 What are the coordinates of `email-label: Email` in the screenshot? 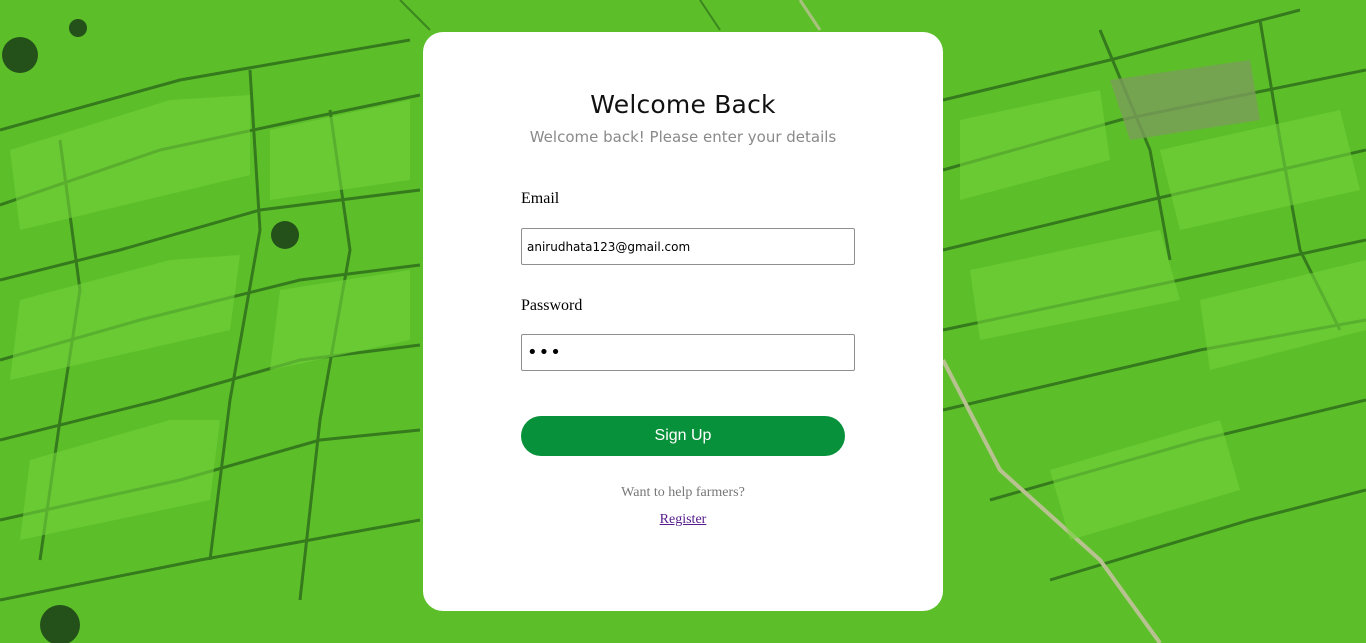 It's located at (540, 198).